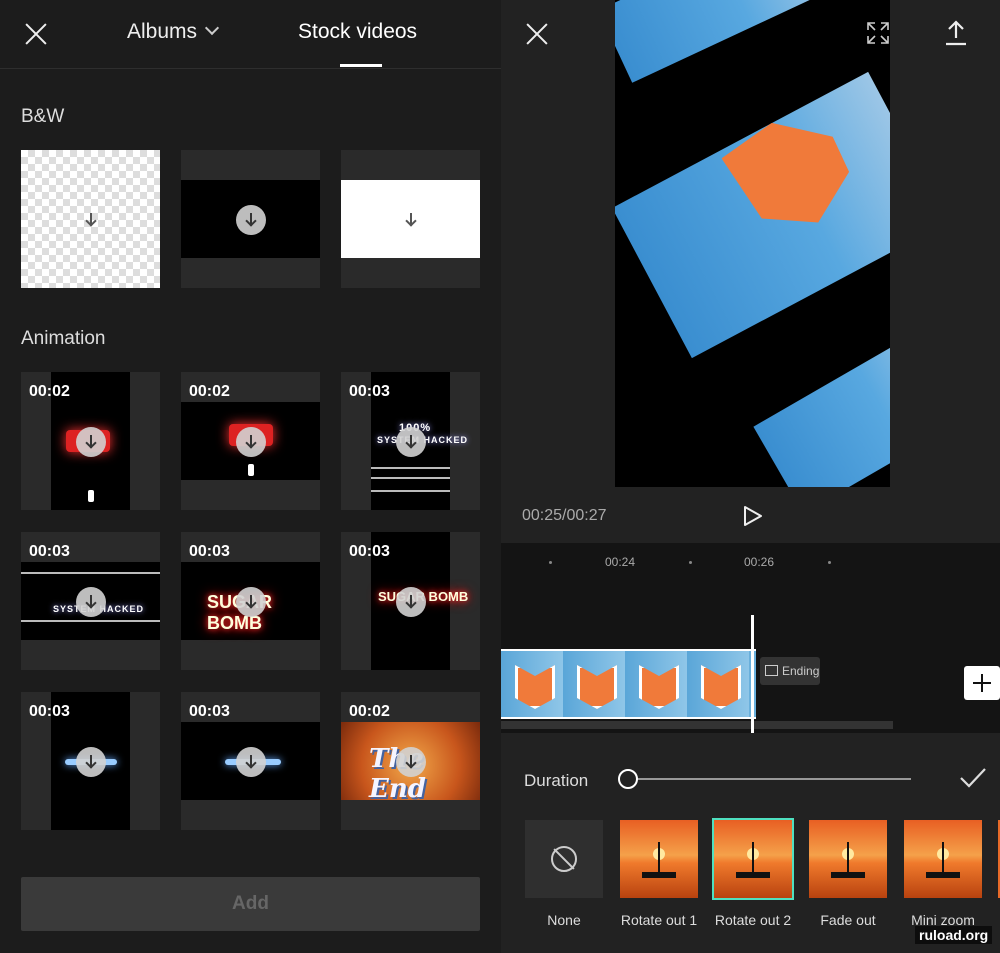 The width and height of the screenshot is (1000, 953). Describe the element at coordinates (954, 935) in the screenshot. I see `watermark: ruload.org` at that location.